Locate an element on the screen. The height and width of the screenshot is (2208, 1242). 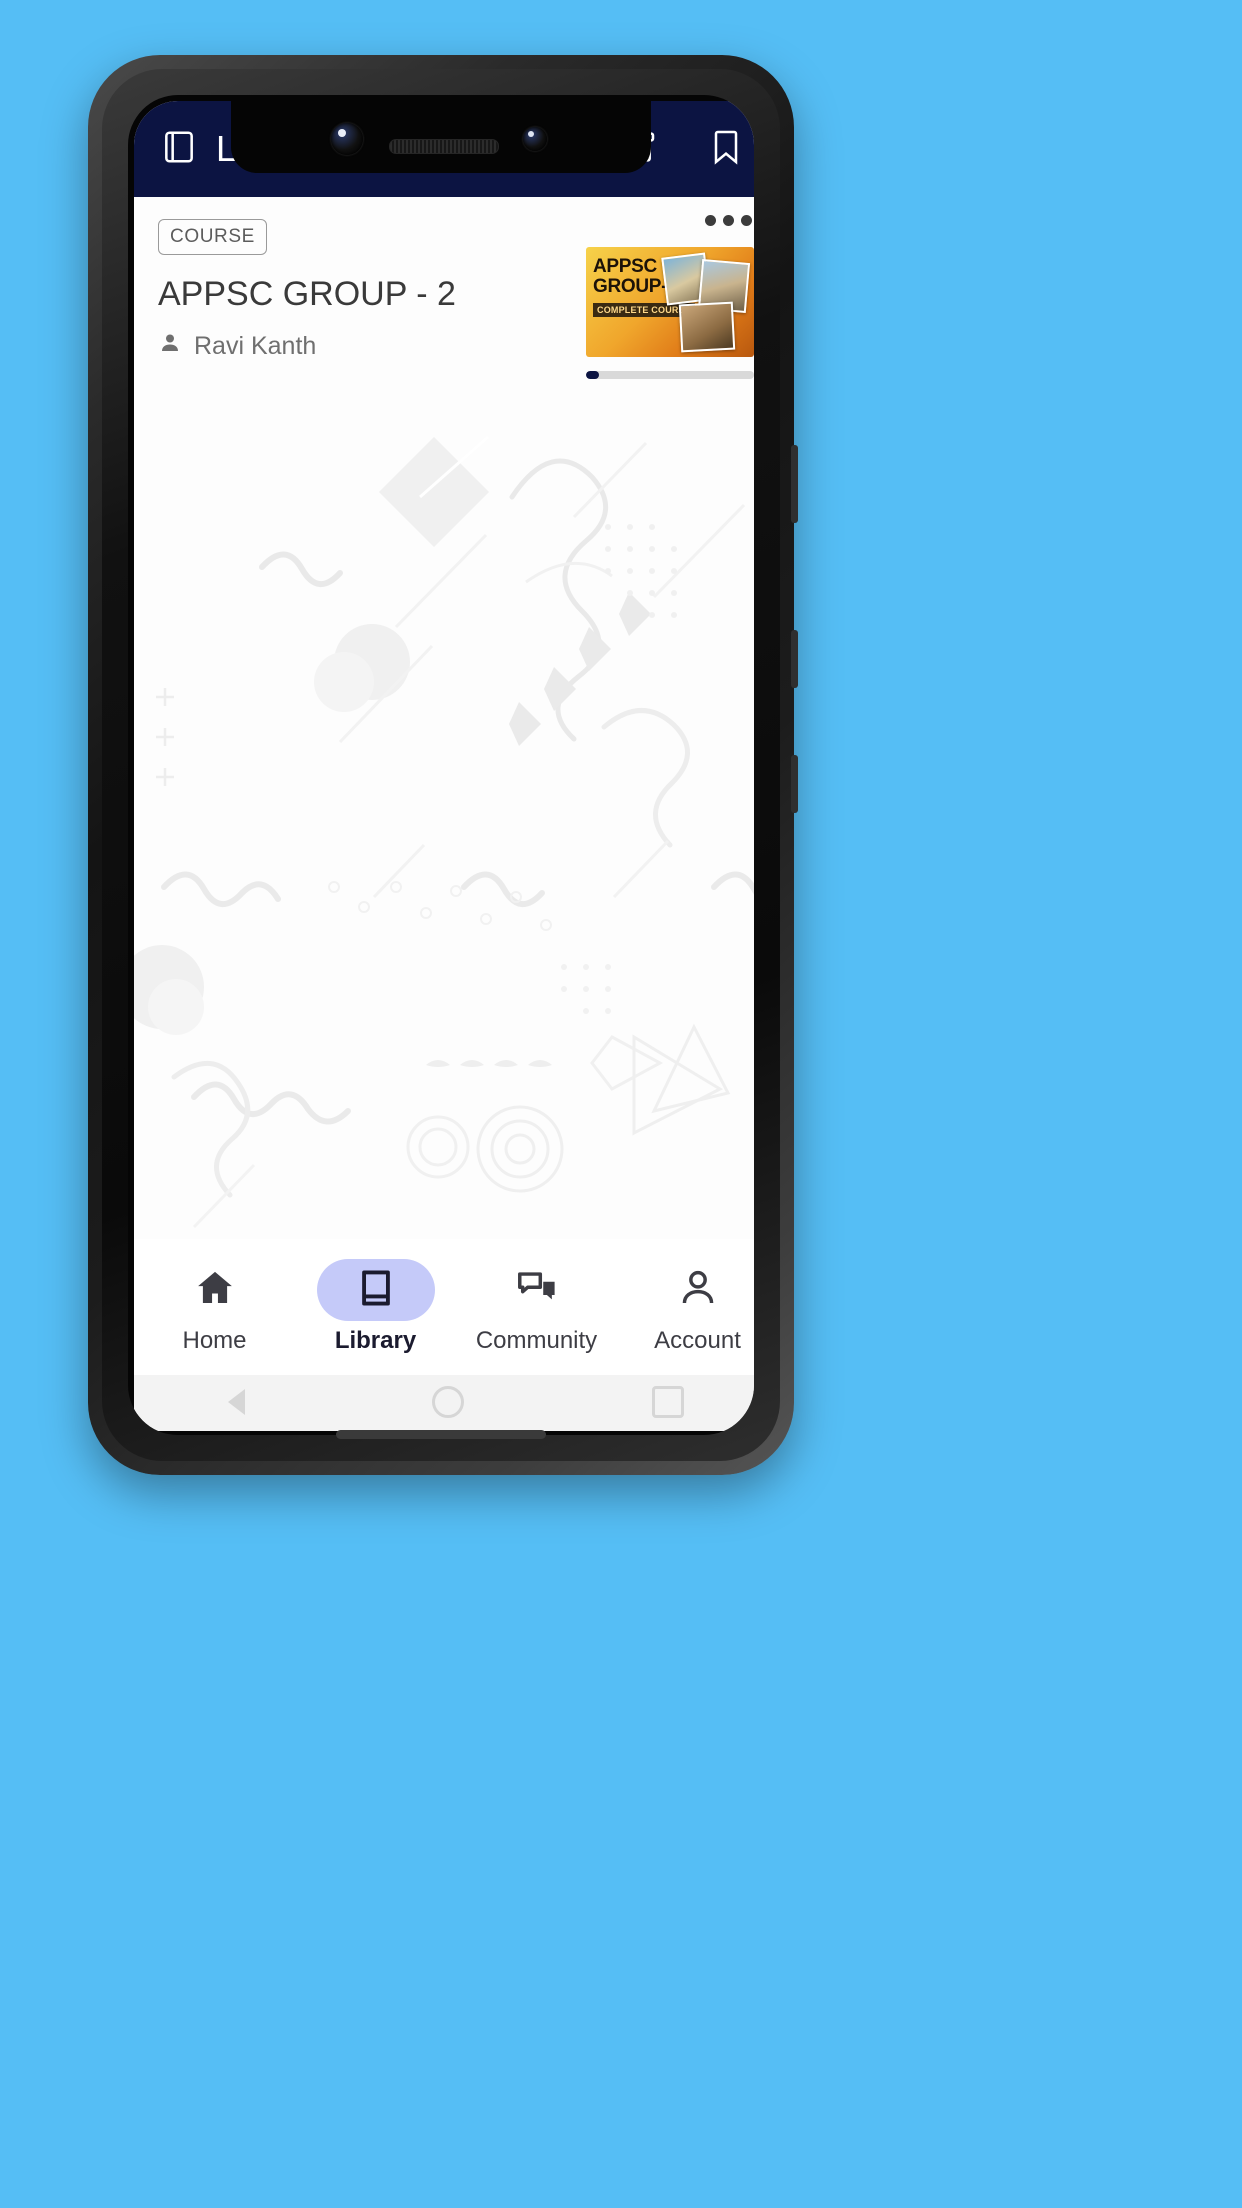
status-badge: COURSE is located at coordinates (212, 237).